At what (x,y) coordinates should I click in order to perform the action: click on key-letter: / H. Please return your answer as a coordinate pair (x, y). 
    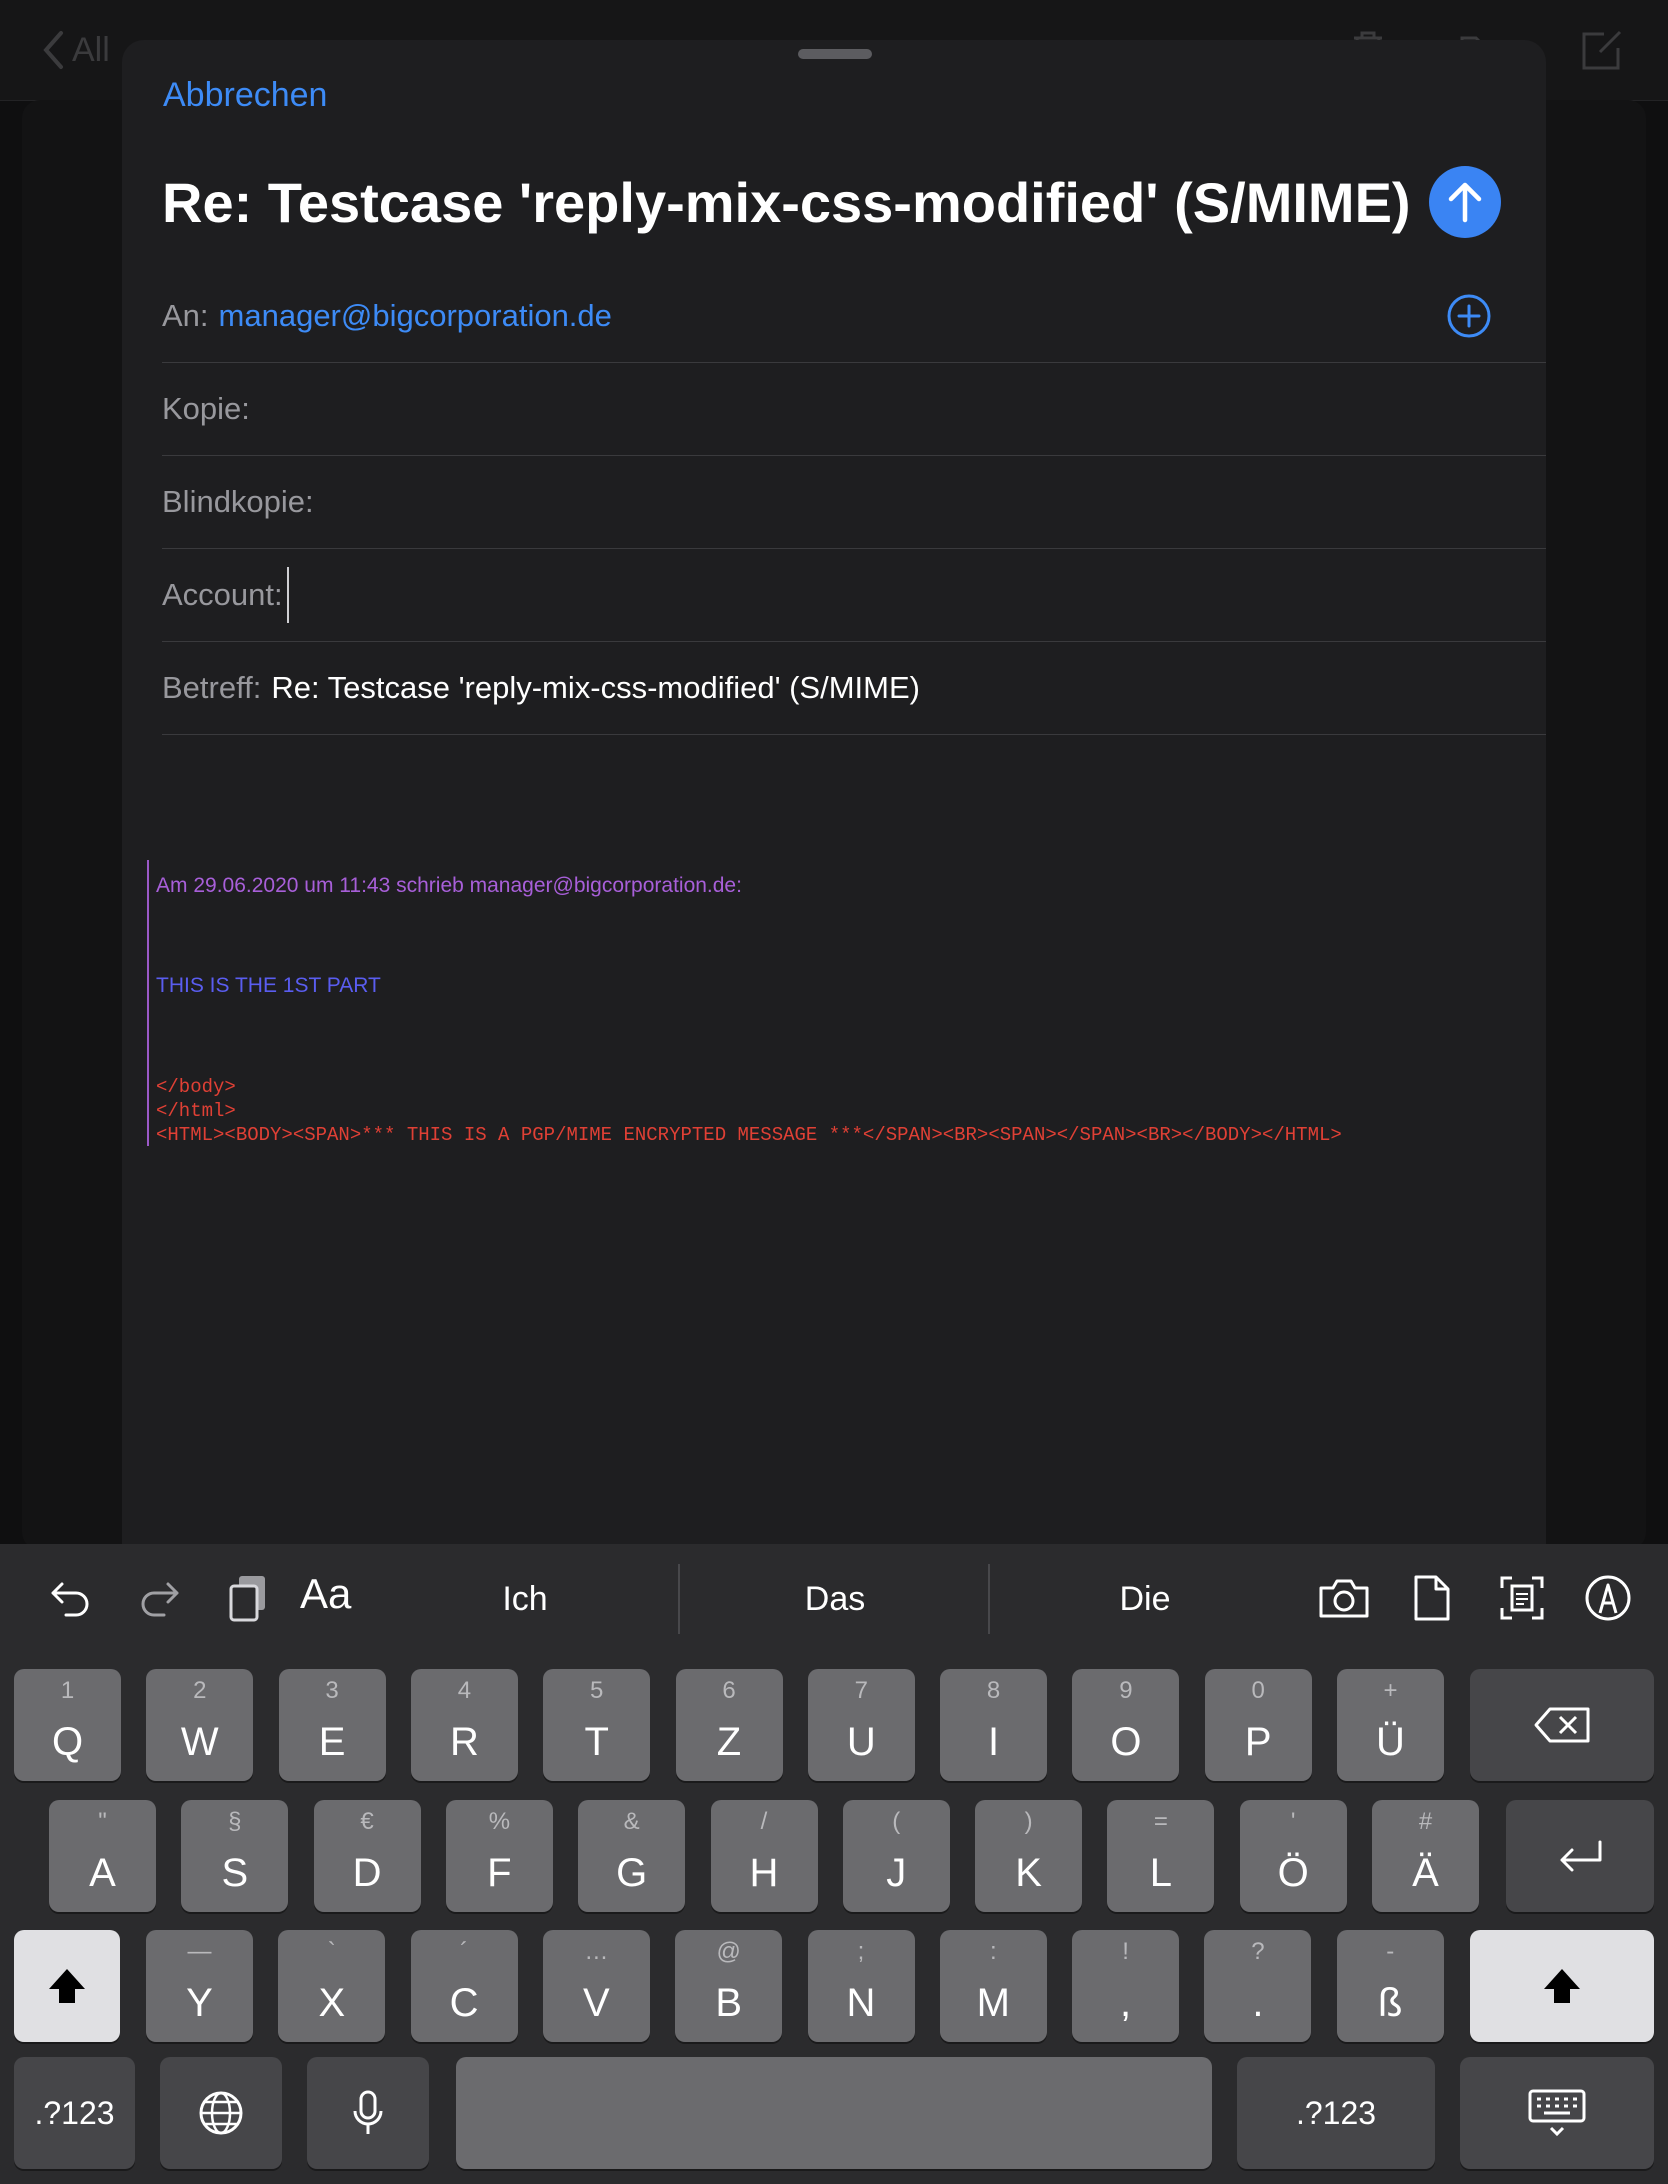
    Looking at the image, I should click on (764, 1856).